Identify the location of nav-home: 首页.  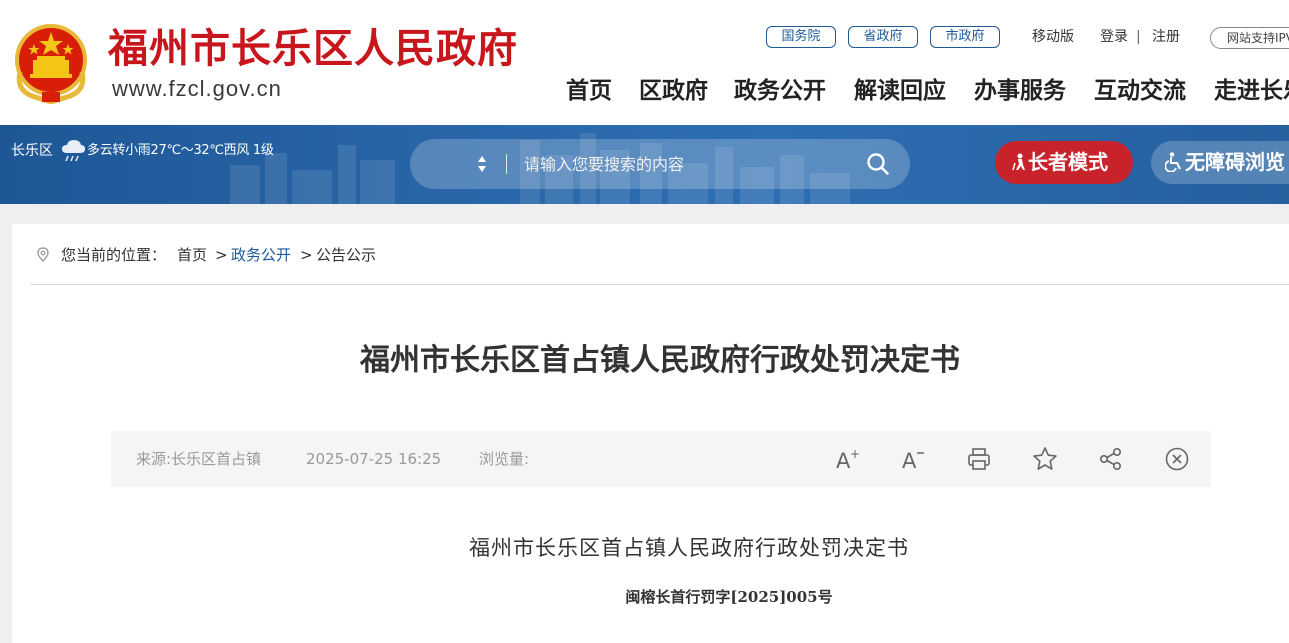
(589, 91).